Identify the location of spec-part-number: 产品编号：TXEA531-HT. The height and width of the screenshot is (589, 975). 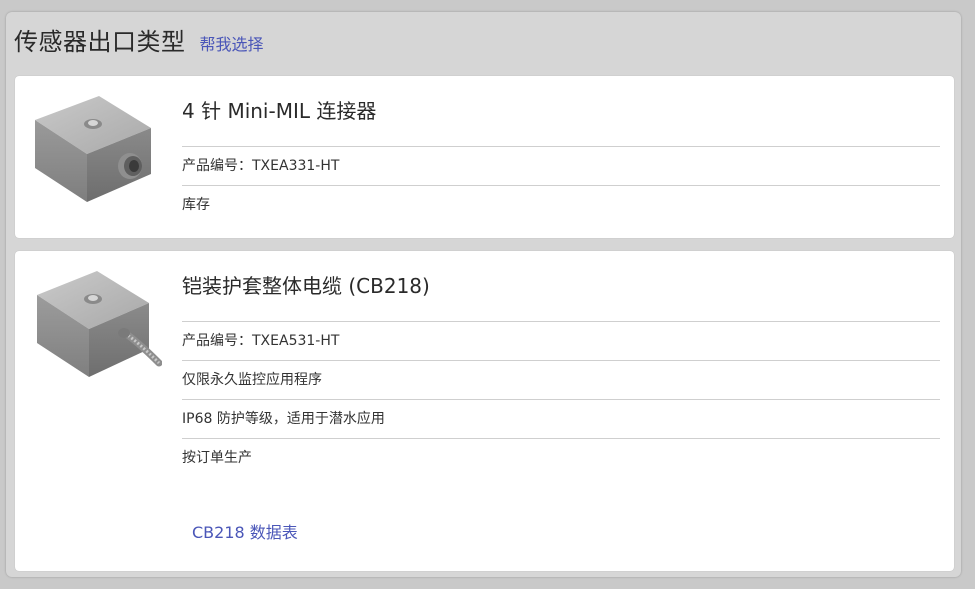
(561, 341).